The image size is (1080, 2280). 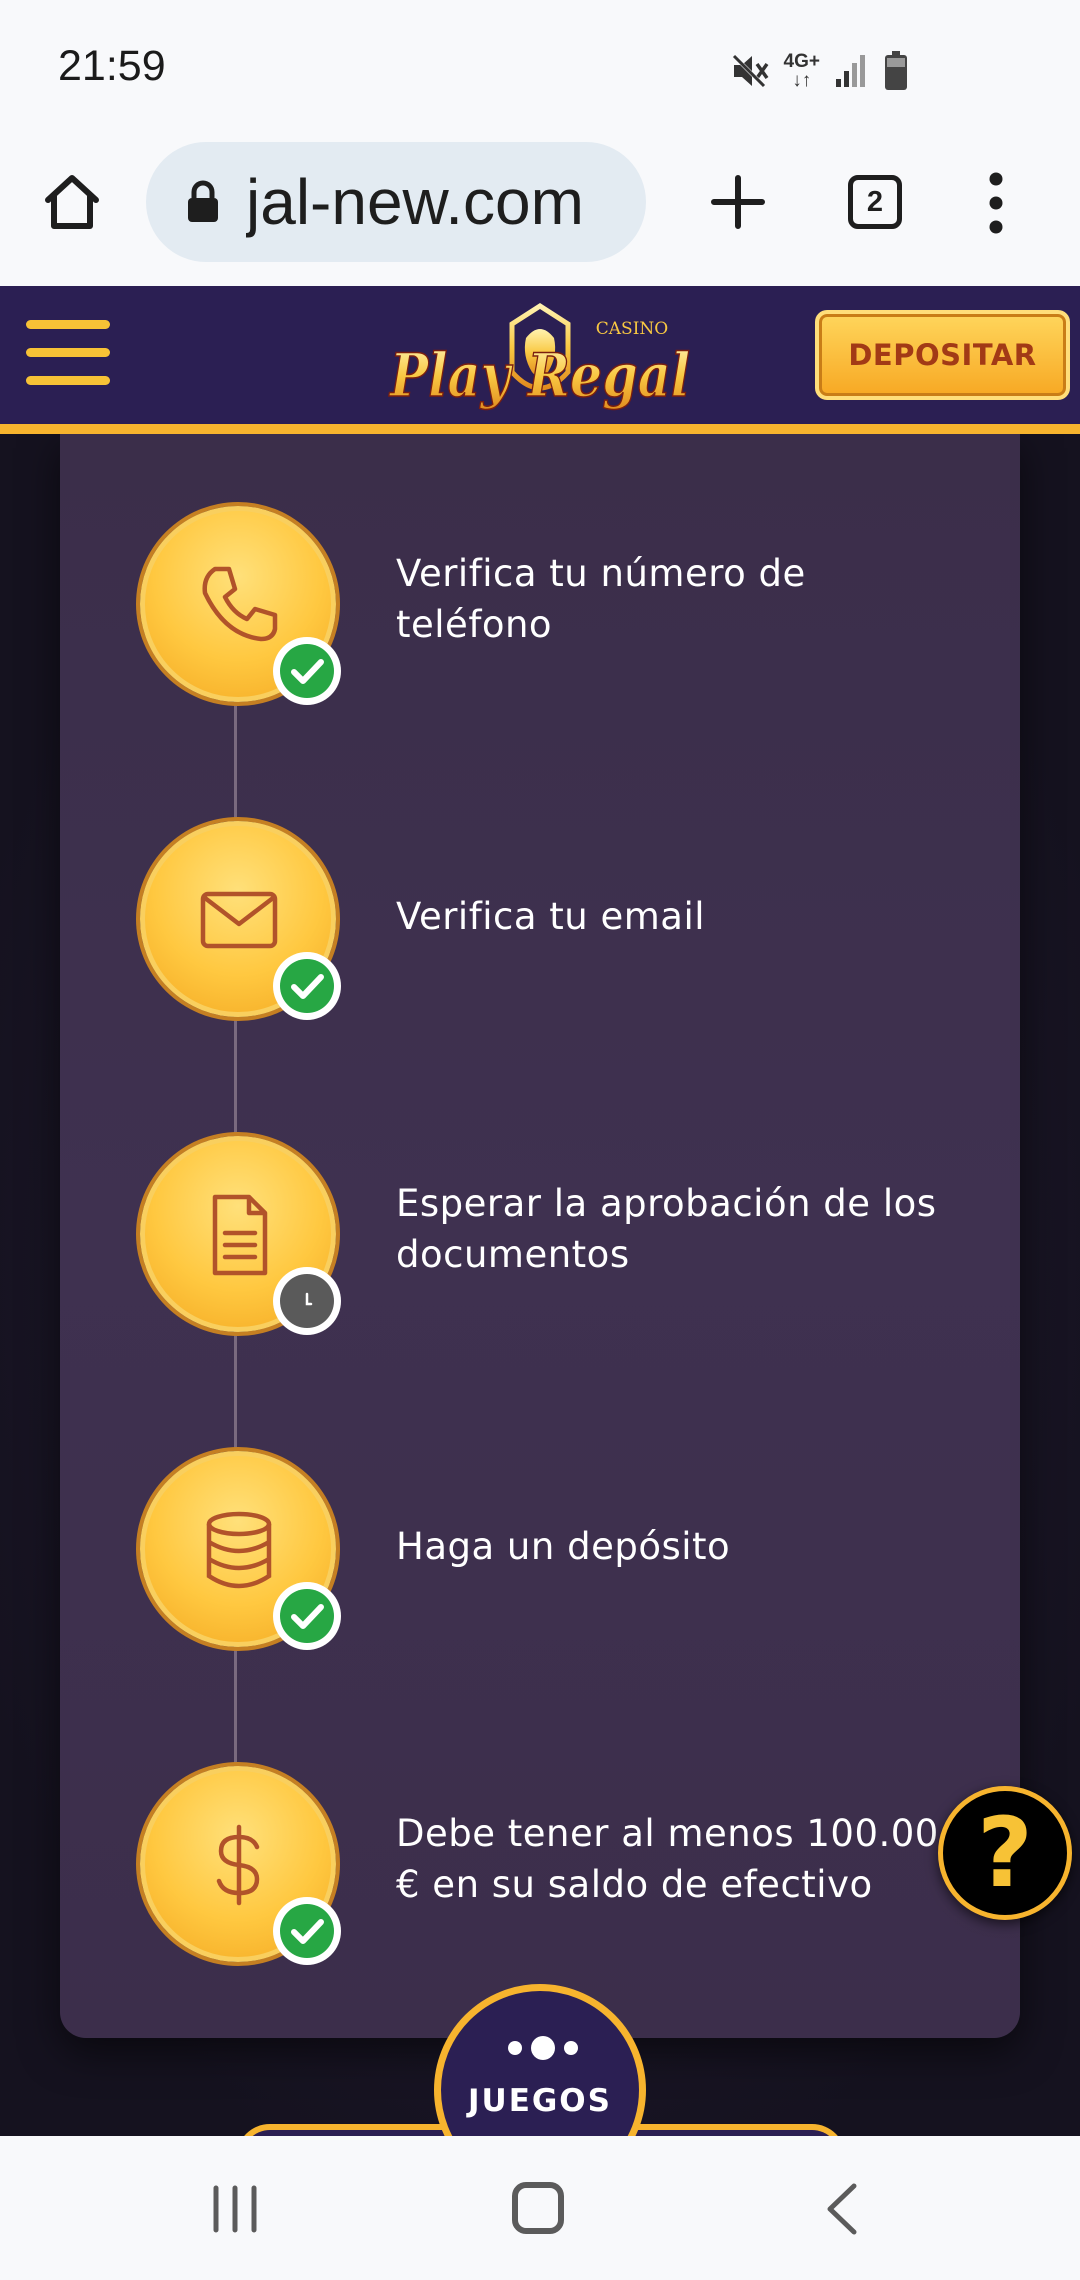 I want to click on games-label: JUEGOS, so click(x=539, y=2101).